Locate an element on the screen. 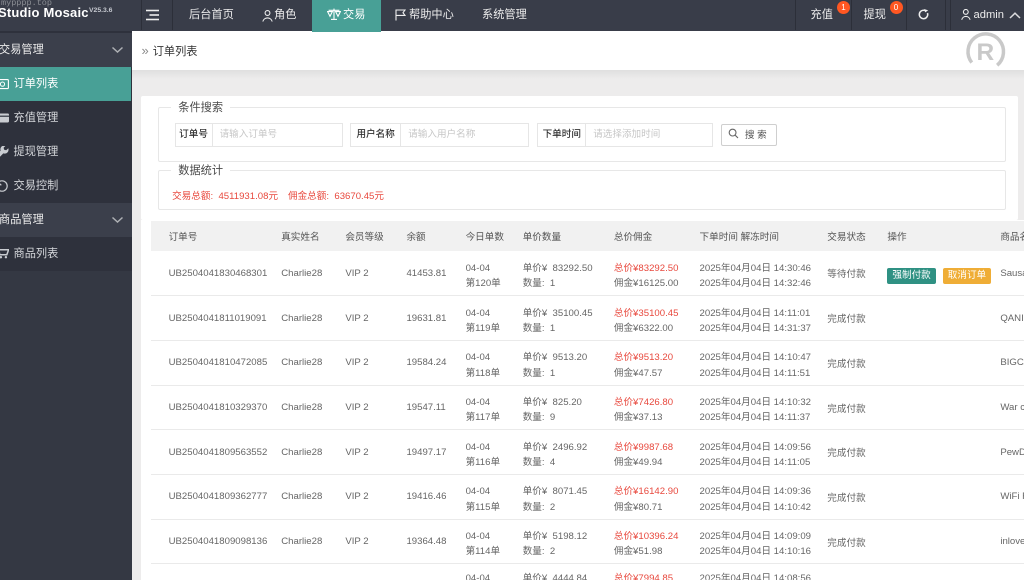 This screenshot has height=580, width=1024. svg-text: R is located at coordinates (986, 52).